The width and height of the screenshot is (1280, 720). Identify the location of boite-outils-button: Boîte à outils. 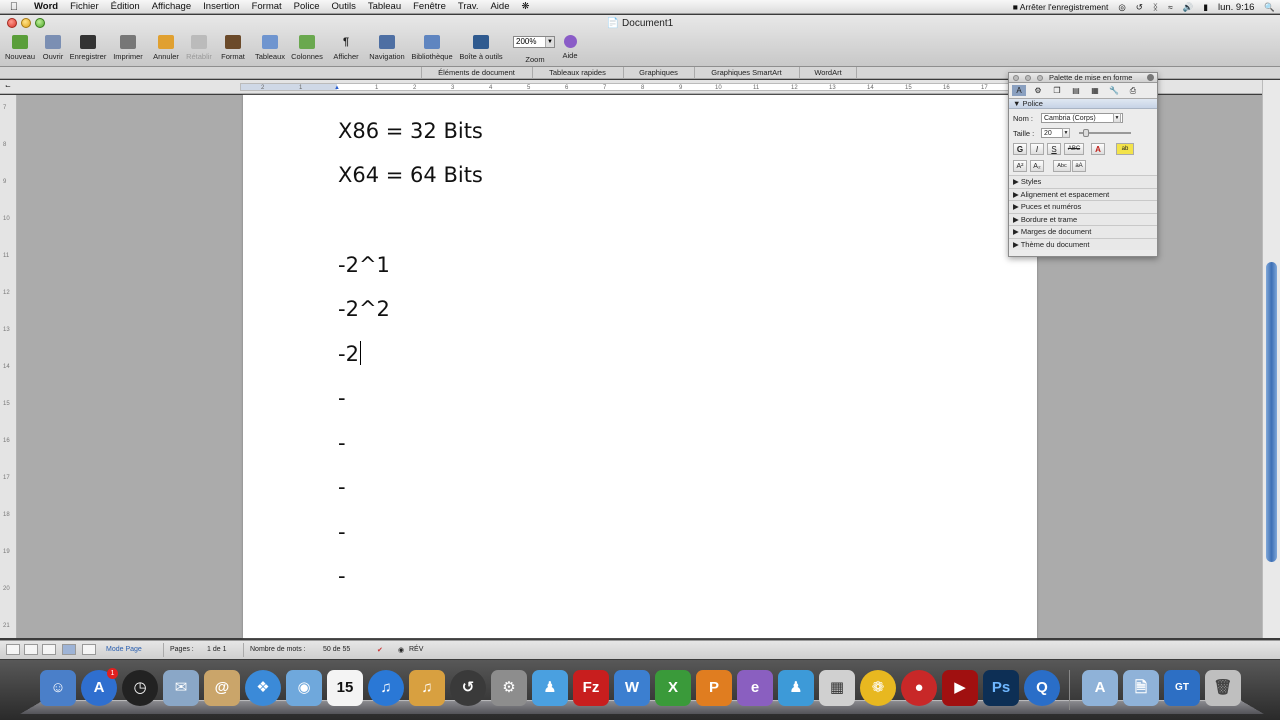
(481, 47).